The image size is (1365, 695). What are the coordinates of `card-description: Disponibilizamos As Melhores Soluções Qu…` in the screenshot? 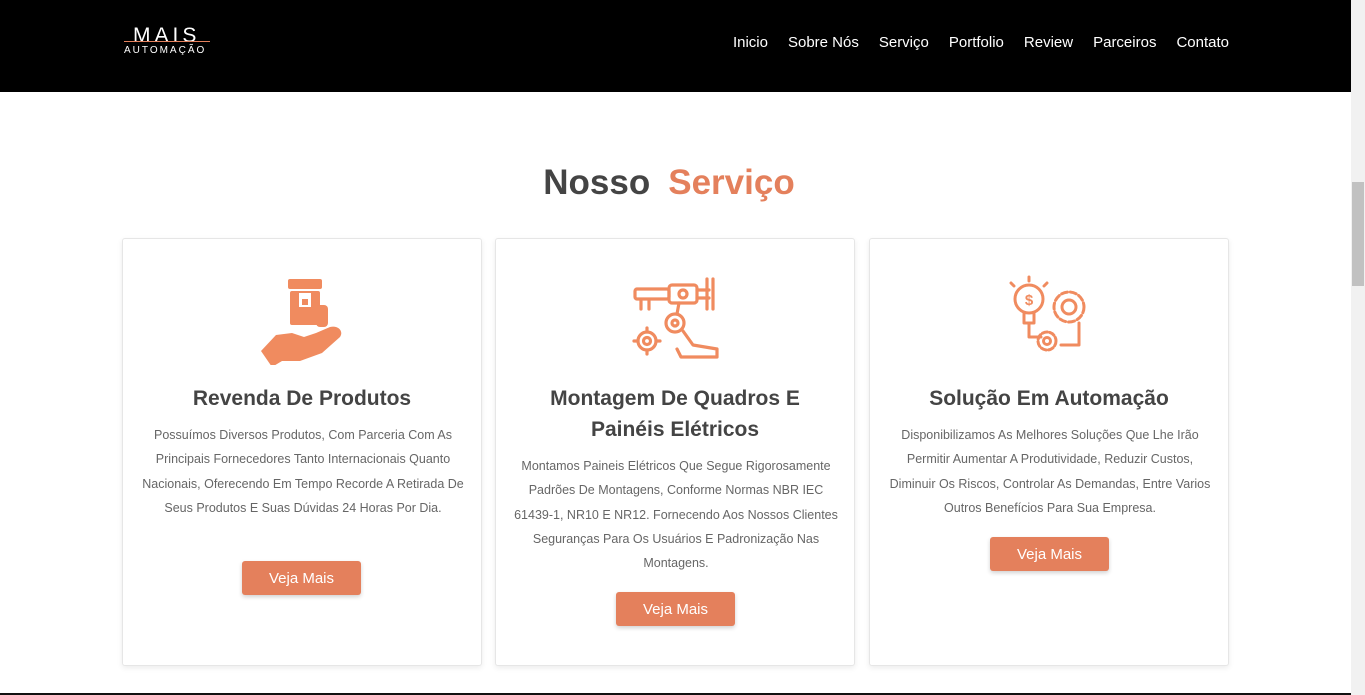 It's located at (1050, 471).